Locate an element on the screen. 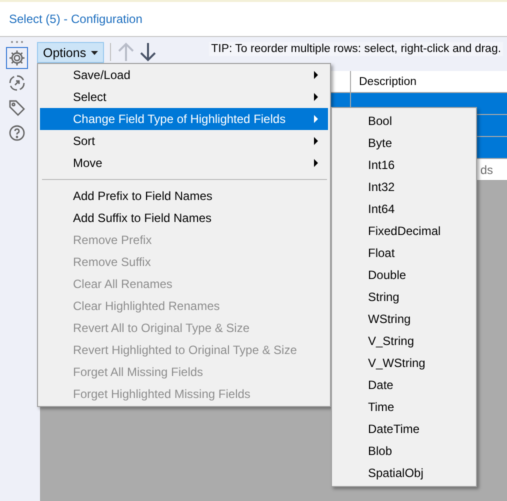 The image size is (507, 501). caret-icon is located at coordinates (94, 52).